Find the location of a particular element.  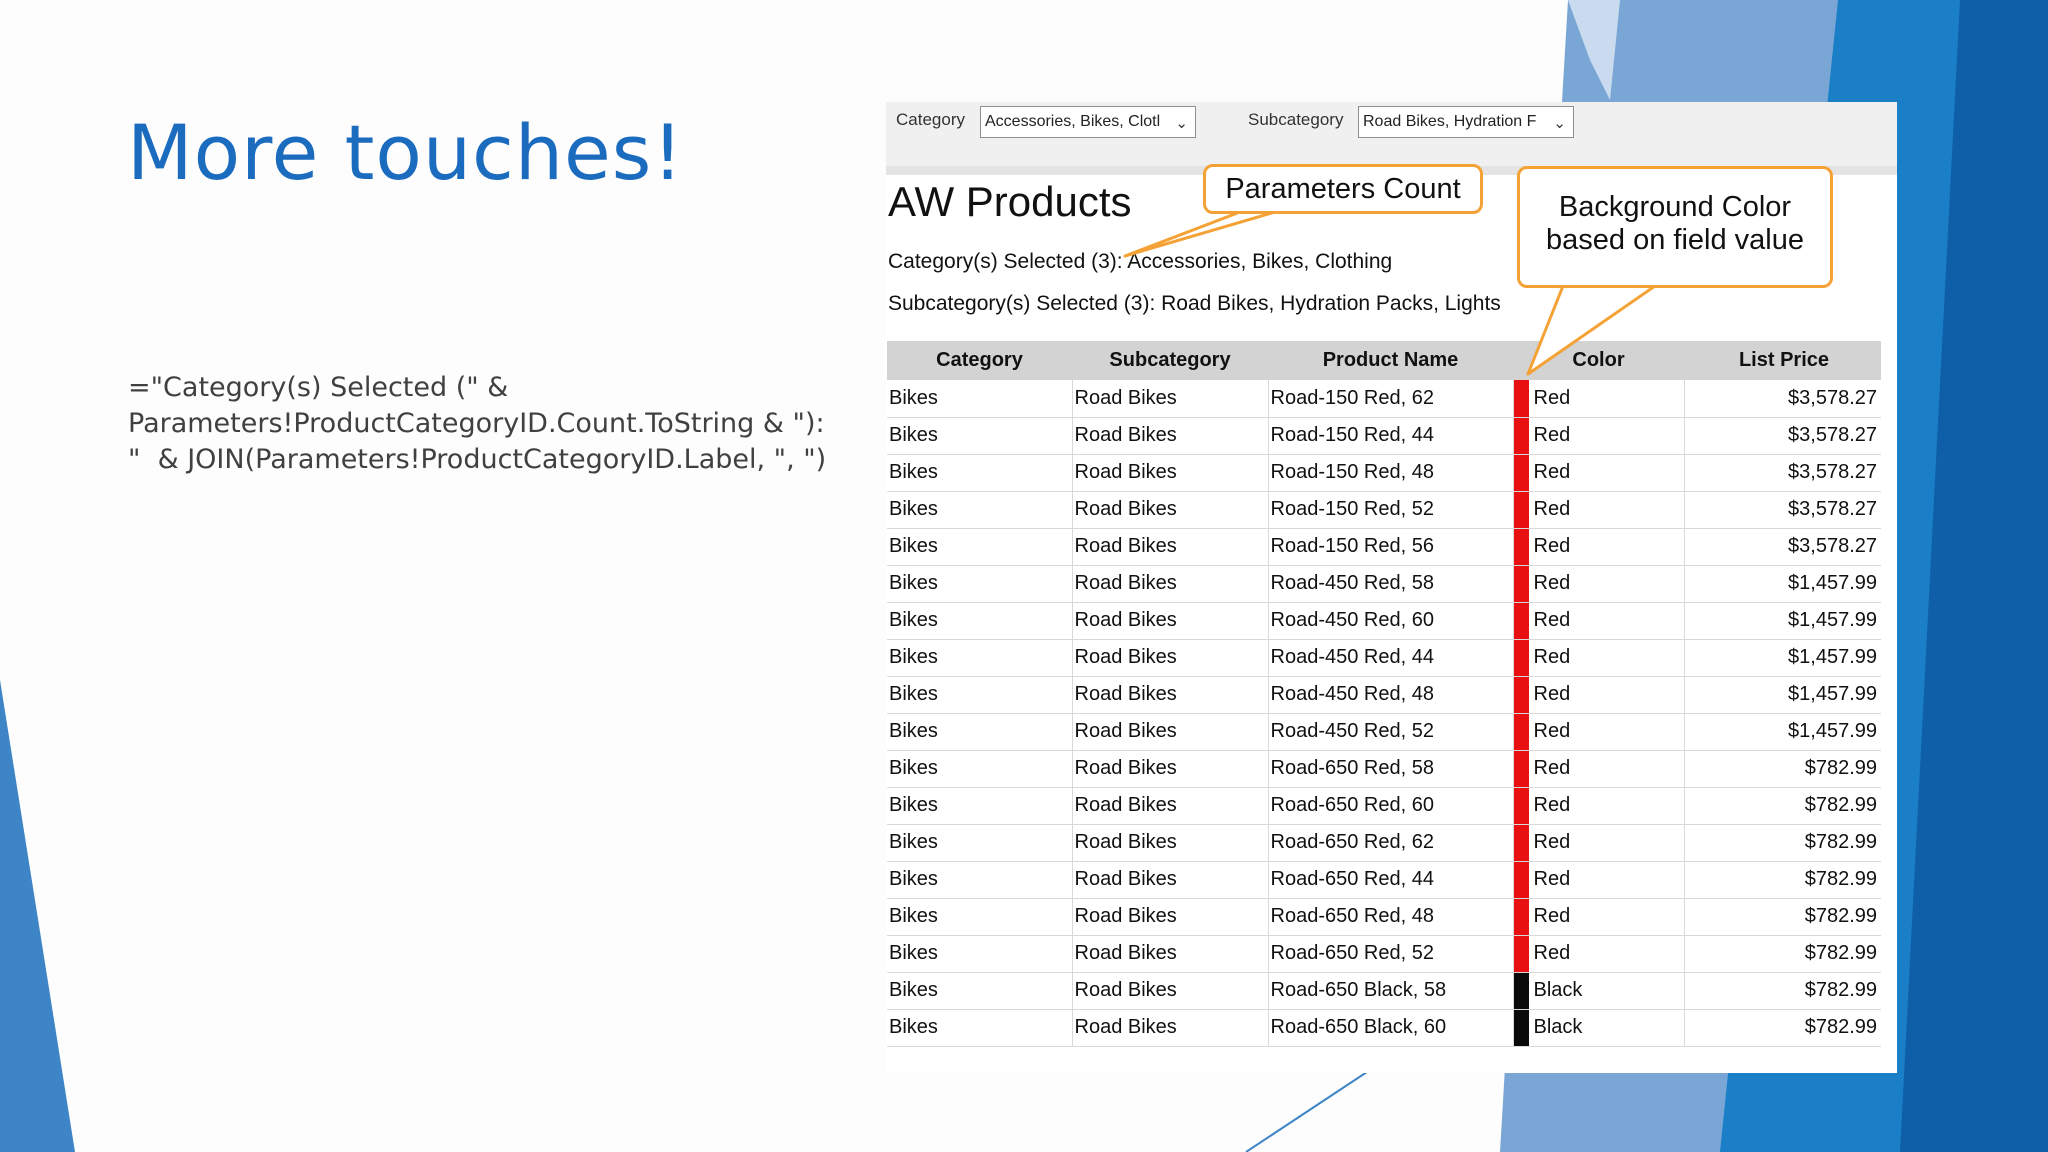

callout-text: Parameters Count is located at coordinates (1343, 189).